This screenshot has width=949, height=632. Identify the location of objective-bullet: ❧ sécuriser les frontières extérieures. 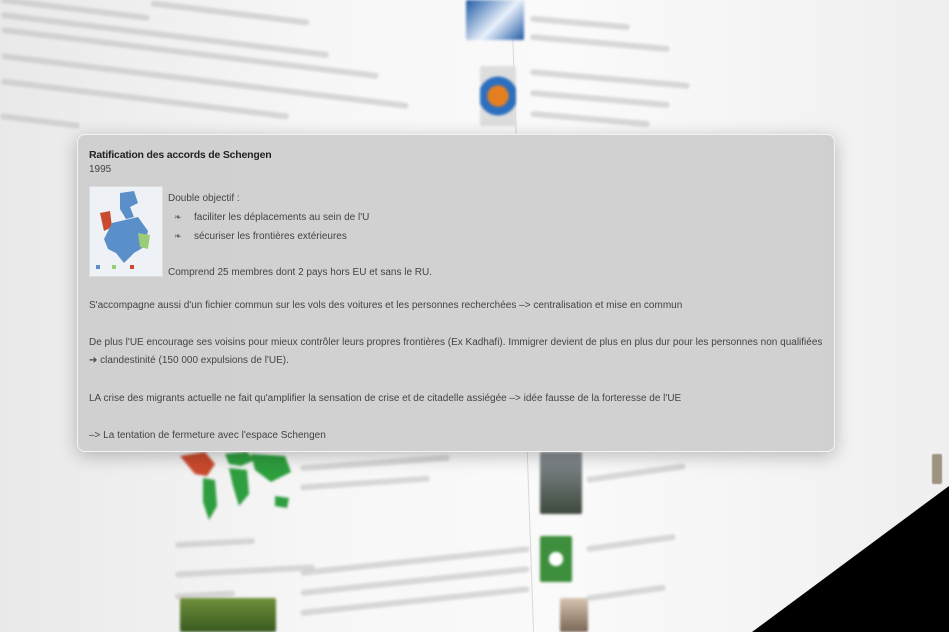
(300, 236).